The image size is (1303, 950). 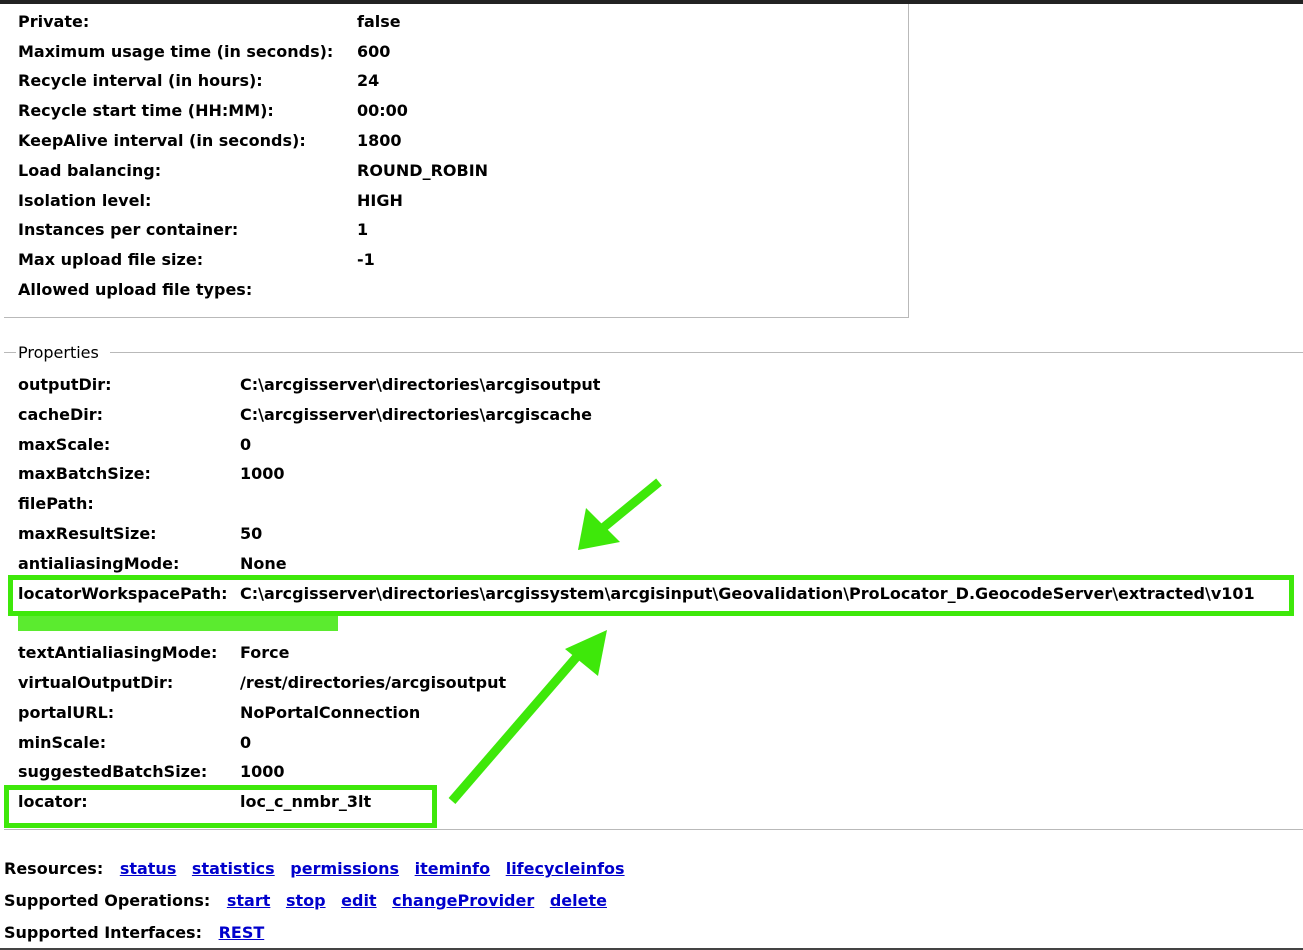 What do you see at coordinates (565, 868) in the screenshot?
I see `resource-link-lifecycleinfos: lifecycleinfos` at bounding box center [565, 868].